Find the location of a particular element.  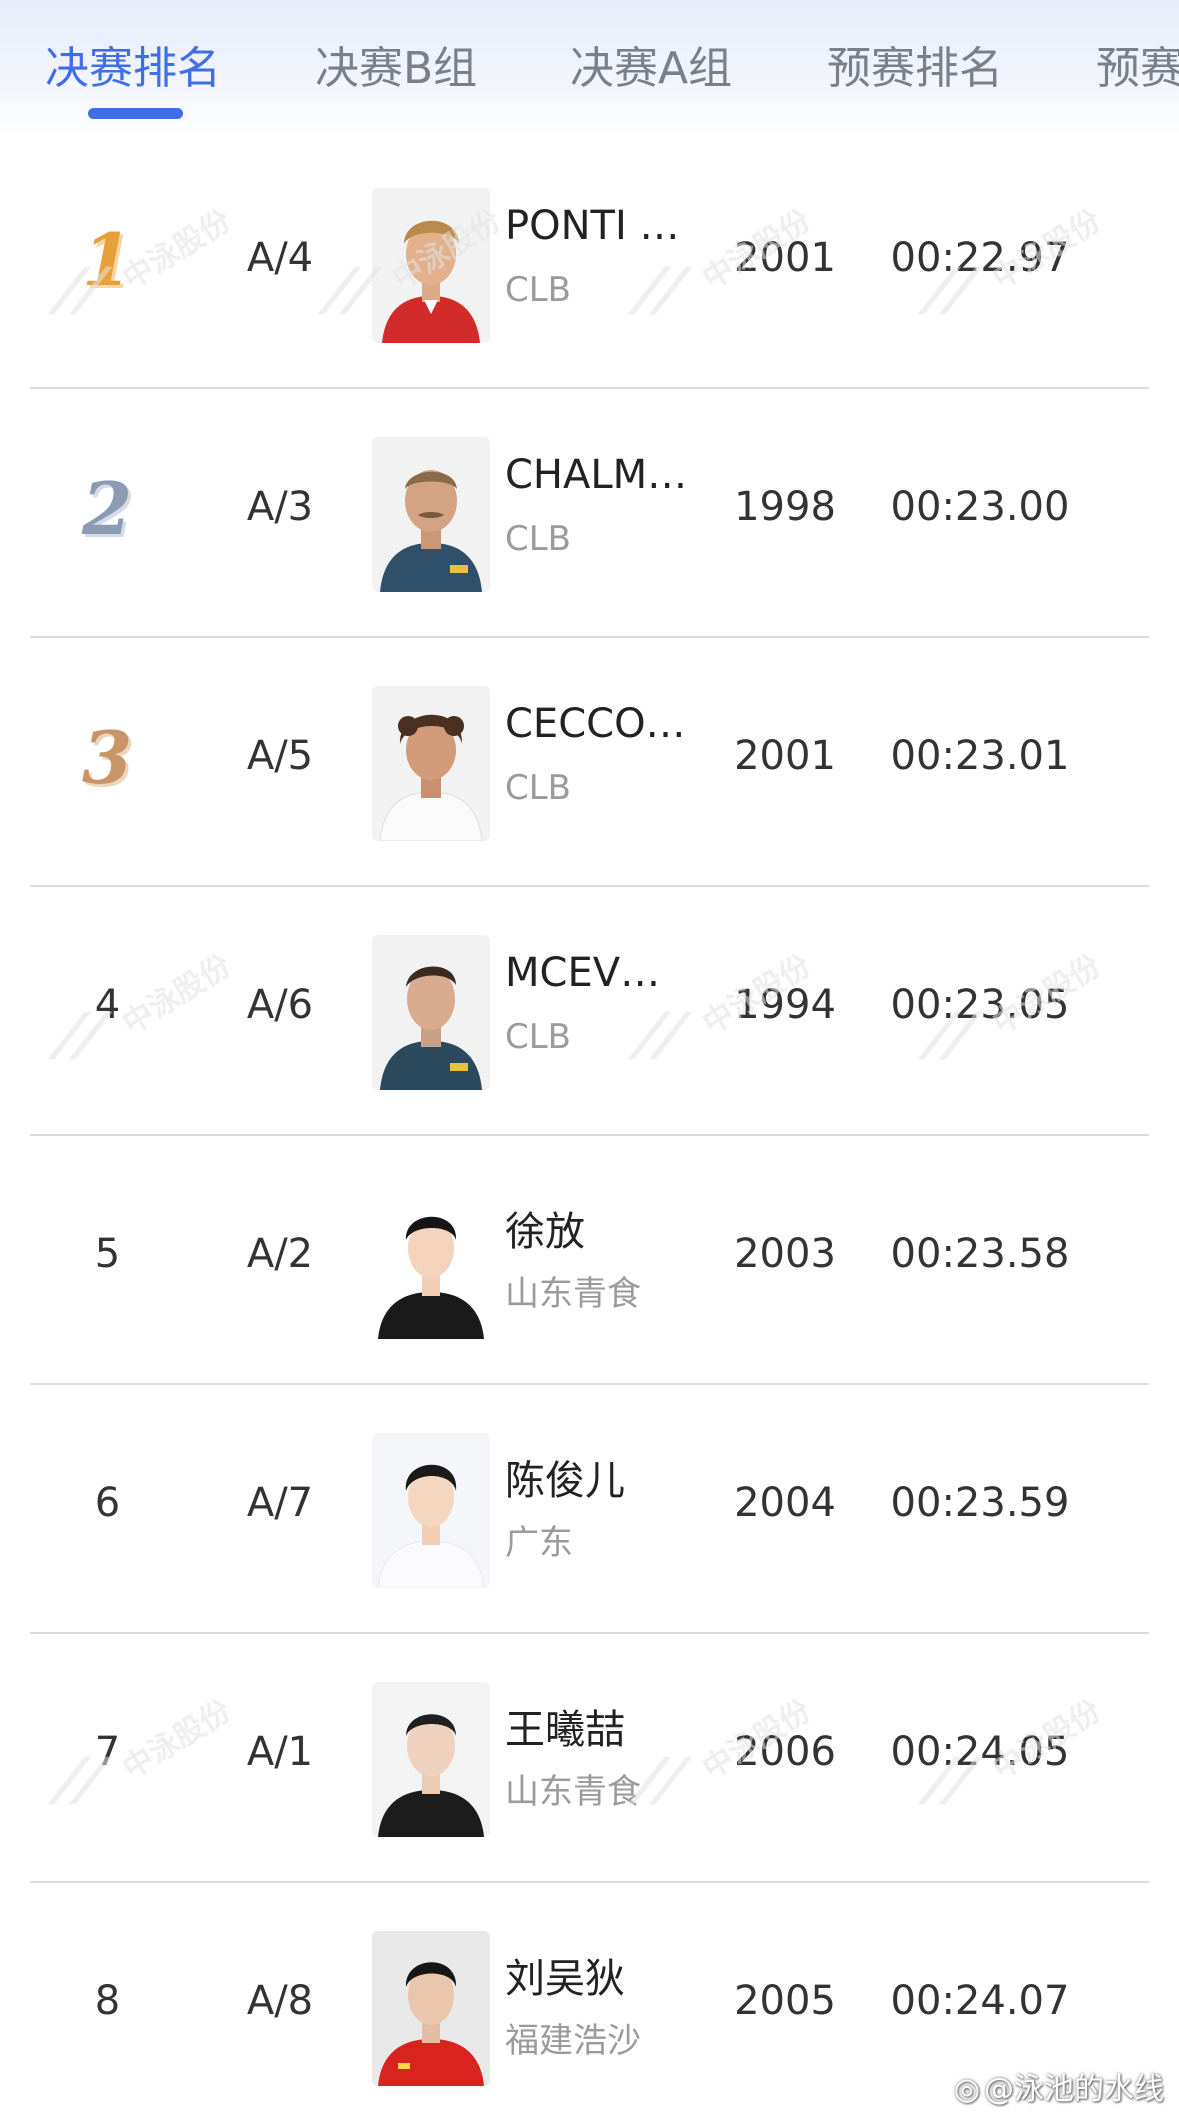

race-time: 00:24.05 is located at coordinates (980, 1752).